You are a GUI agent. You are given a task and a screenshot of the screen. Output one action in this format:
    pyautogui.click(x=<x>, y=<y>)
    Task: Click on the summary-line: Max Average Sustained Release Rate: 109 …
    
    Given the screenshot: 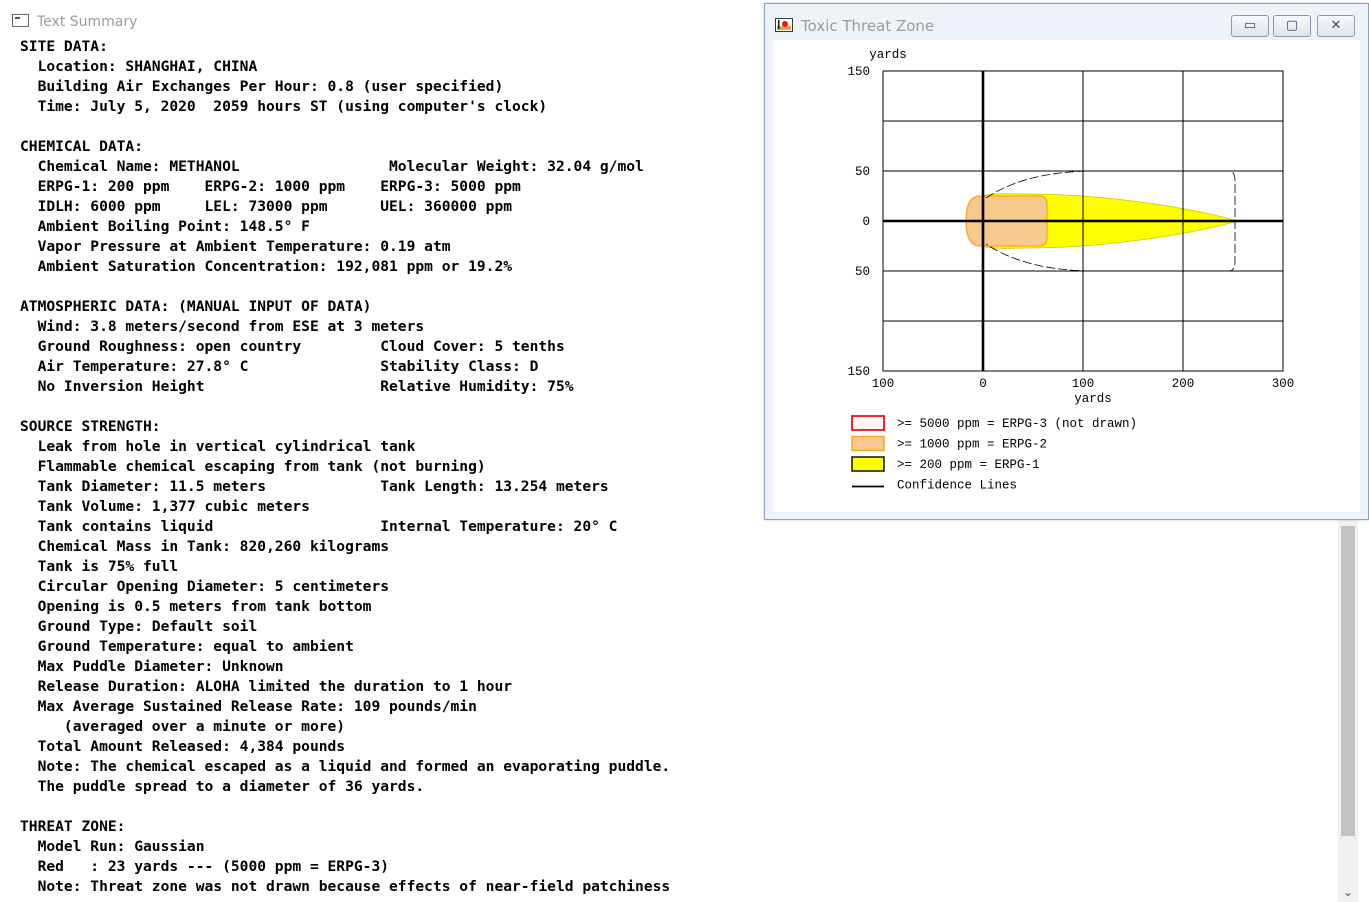 What is the action you would take?
    pyautogui.click(x=248, y=706)
    